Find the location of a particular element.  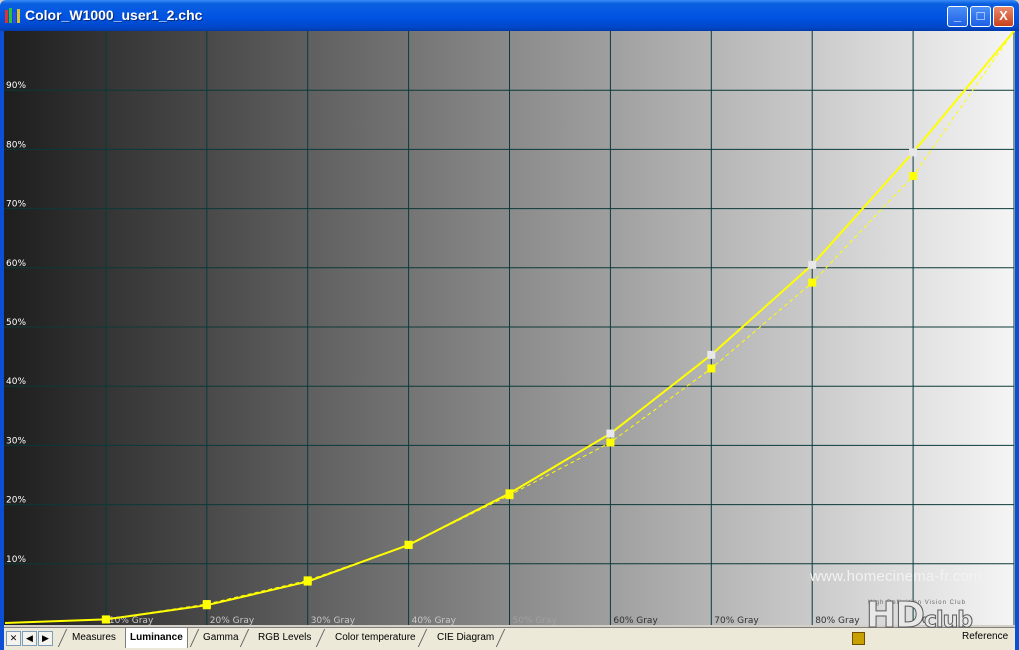

x-tick-label: 60% Gray is located at coordinates (635, 621).